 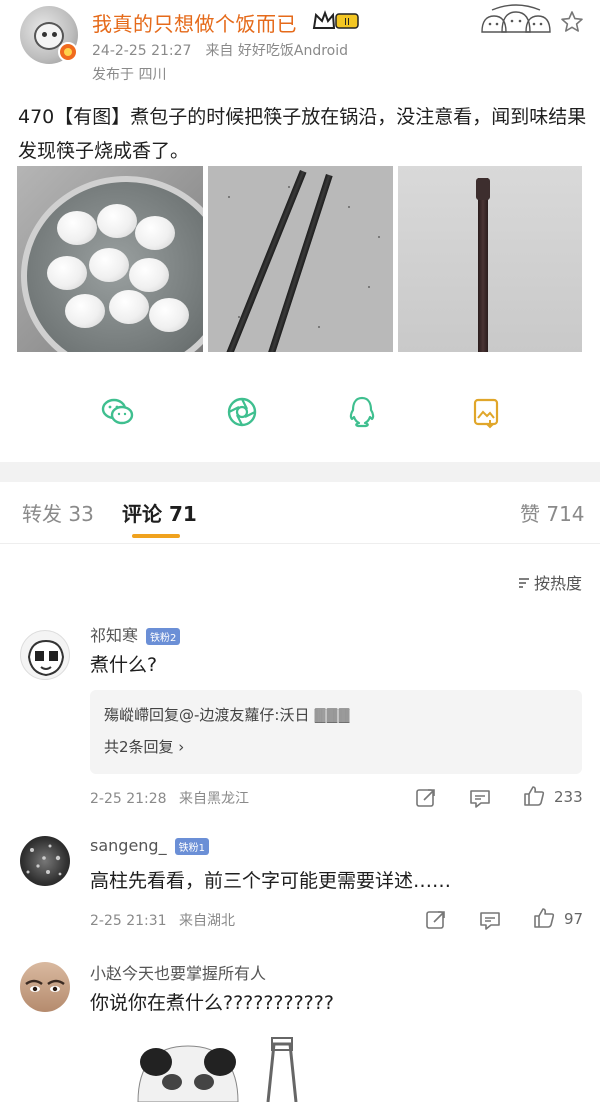 What do you see at coordinates (277, 51) in the screenshot?
I see `post-source: 来自 好好吃饭Android` at bounding box center [277, 51].